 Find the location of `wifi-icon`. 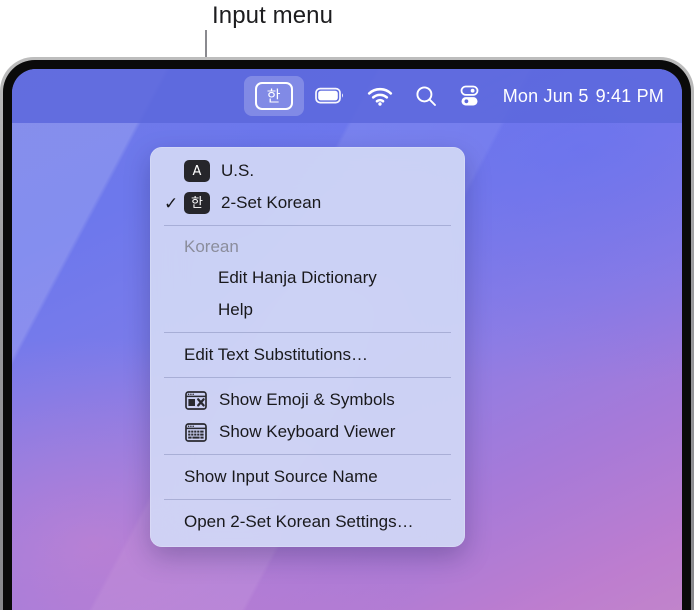

wifi-icon is located at coordinates (379, 96).